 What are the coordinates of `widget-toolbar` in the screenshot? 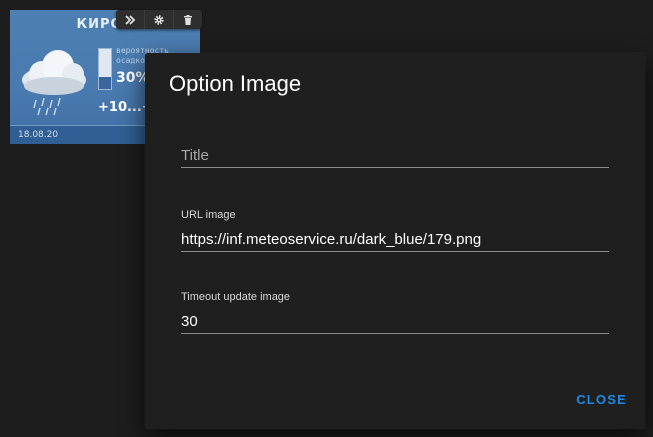 It's located at (159, 19).